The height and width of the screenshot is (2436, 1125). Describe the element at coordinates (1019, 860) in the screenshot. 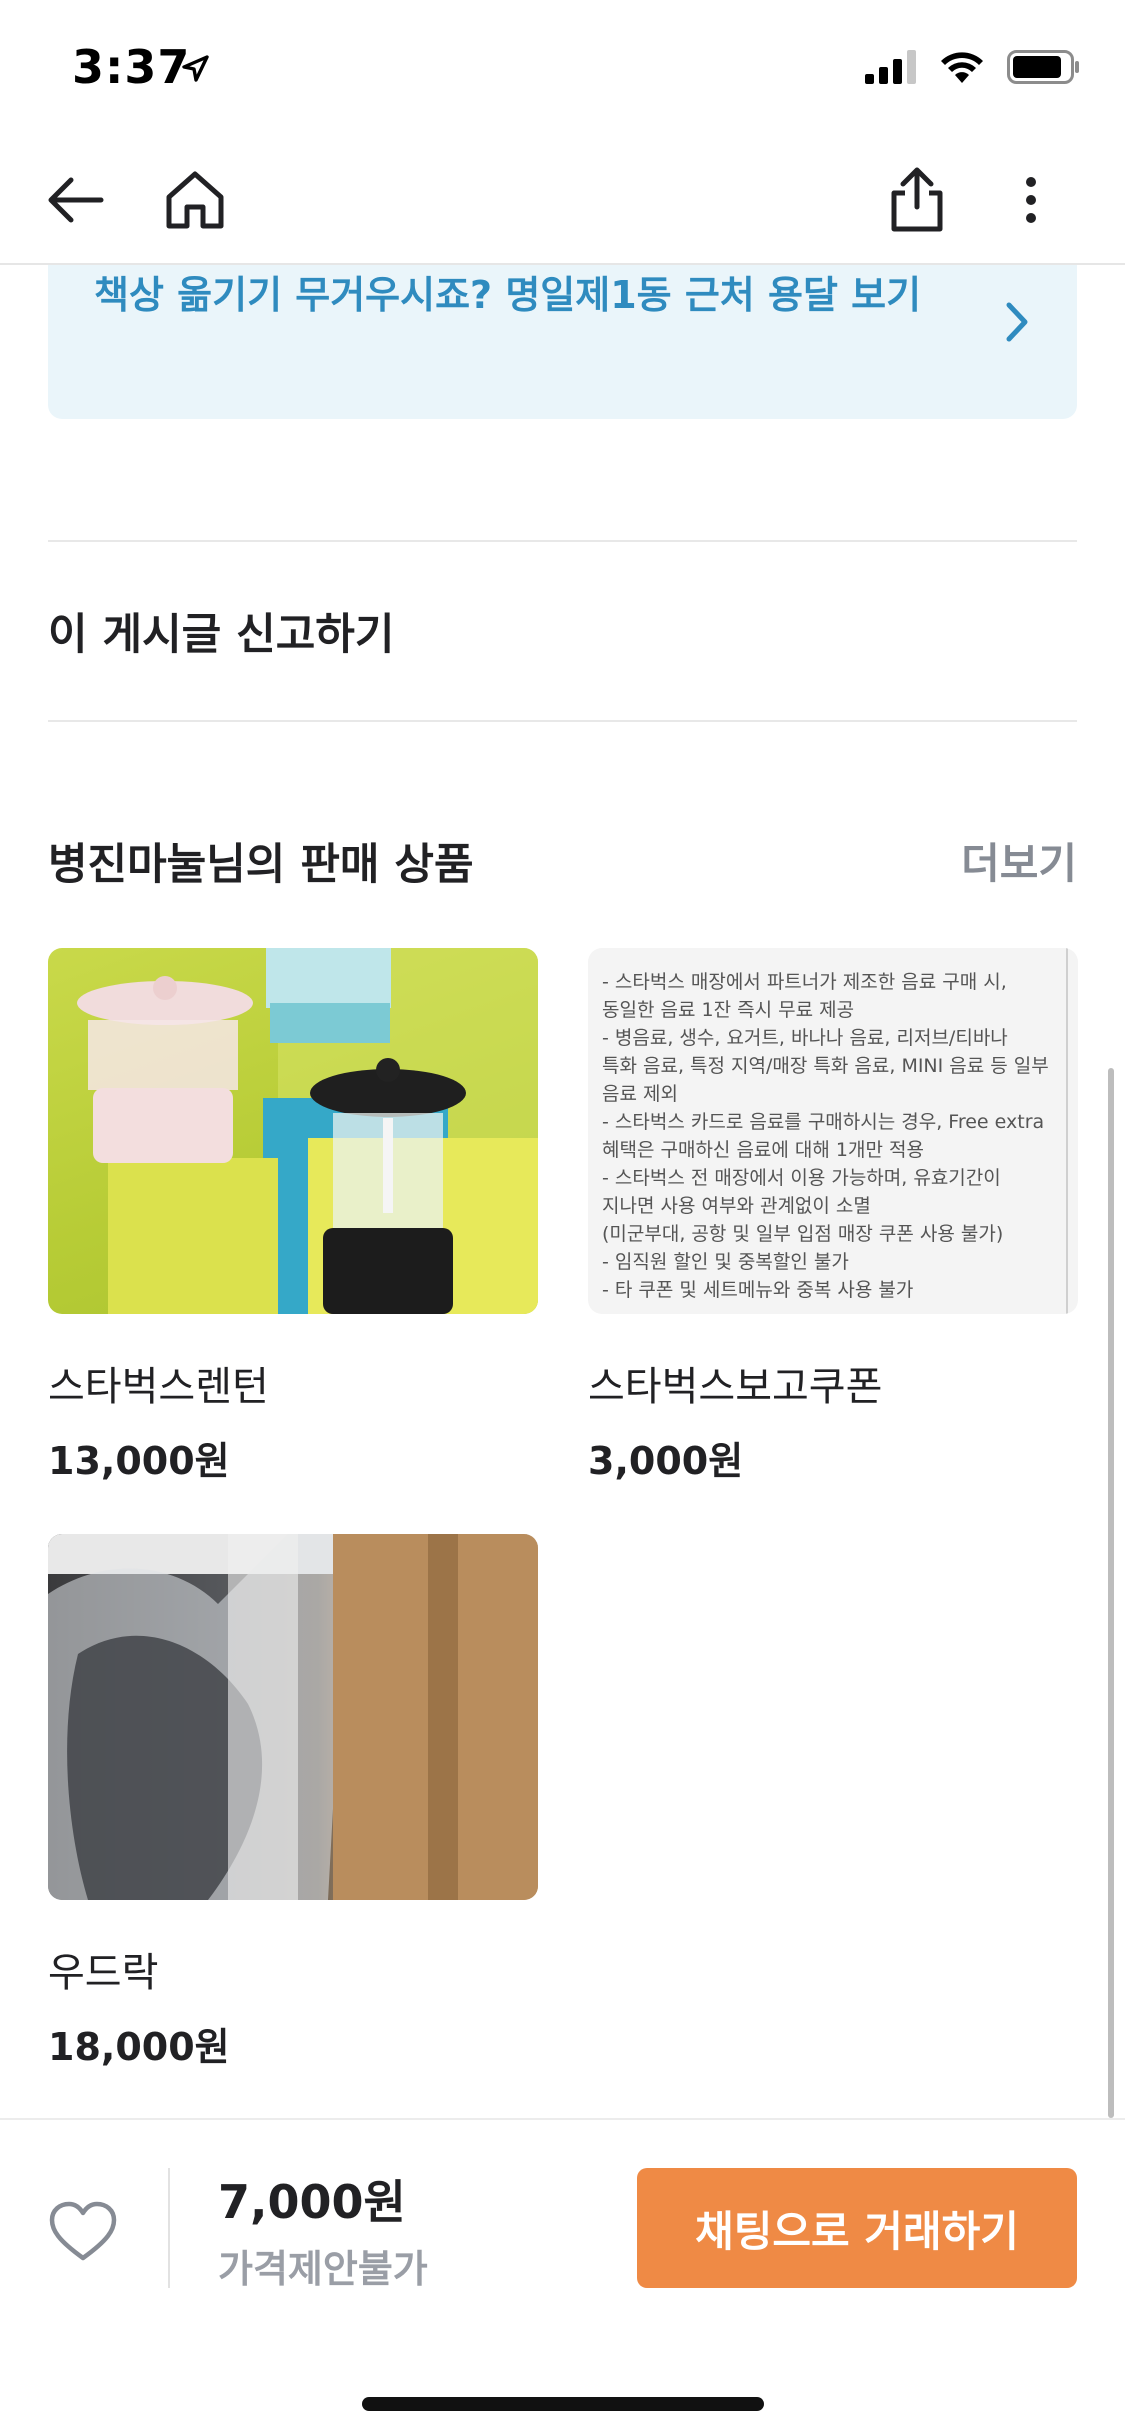

I see `see-more-link: 더보기` at that location.